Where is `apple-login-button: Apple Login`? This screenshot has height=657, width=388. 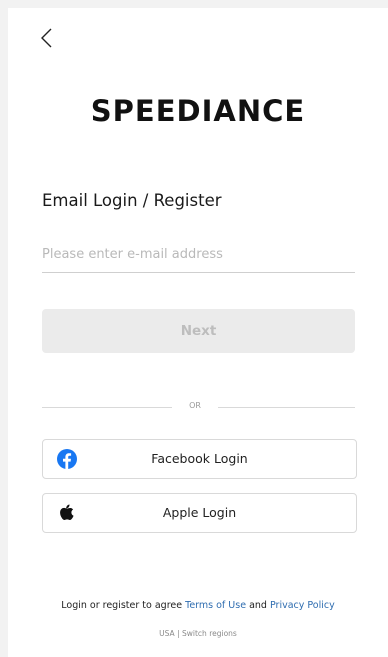
apple-login-button: Apple Login is located at coordinates (199, 513).